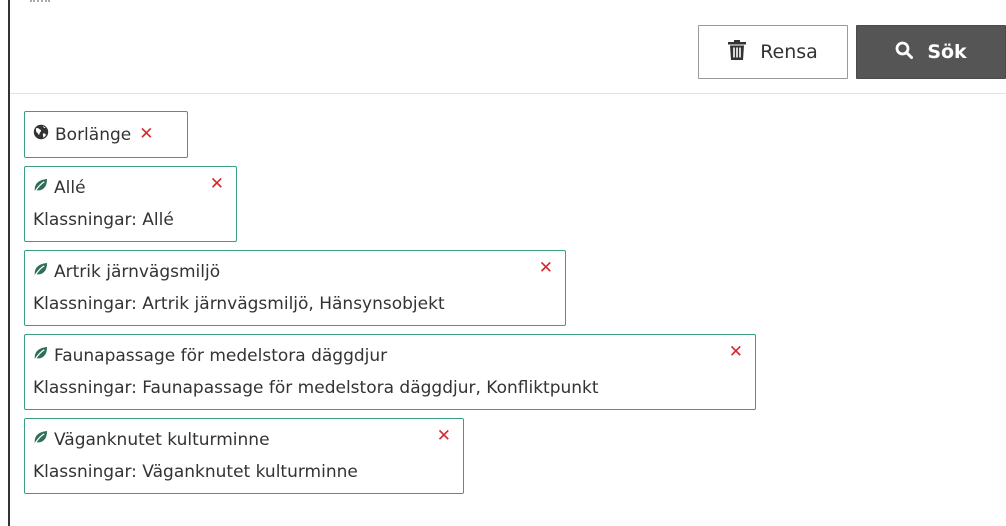 This screenshot has height=526, width=1006. I want to click on panel-left-border, so click(9, 263).